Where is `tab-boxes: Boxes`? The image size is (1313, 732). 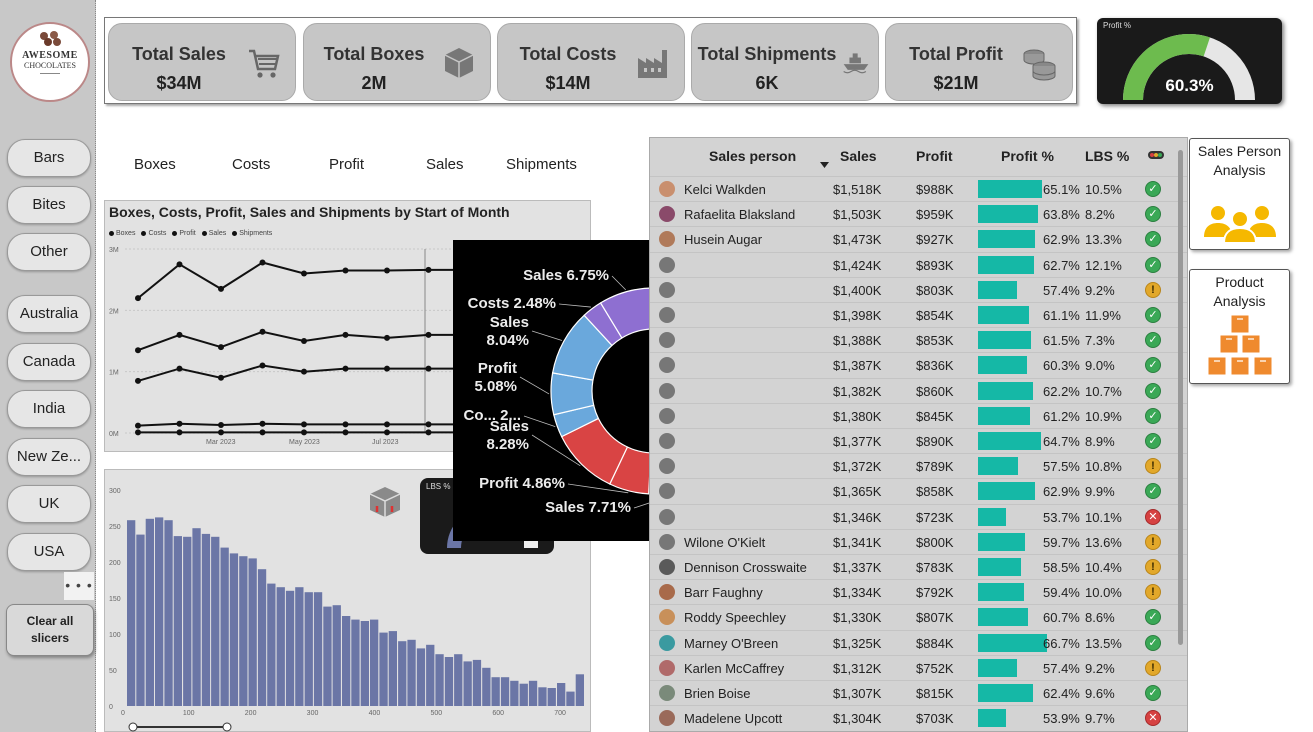
tab-boxes: Boxes is located at coordinates (155, 164).